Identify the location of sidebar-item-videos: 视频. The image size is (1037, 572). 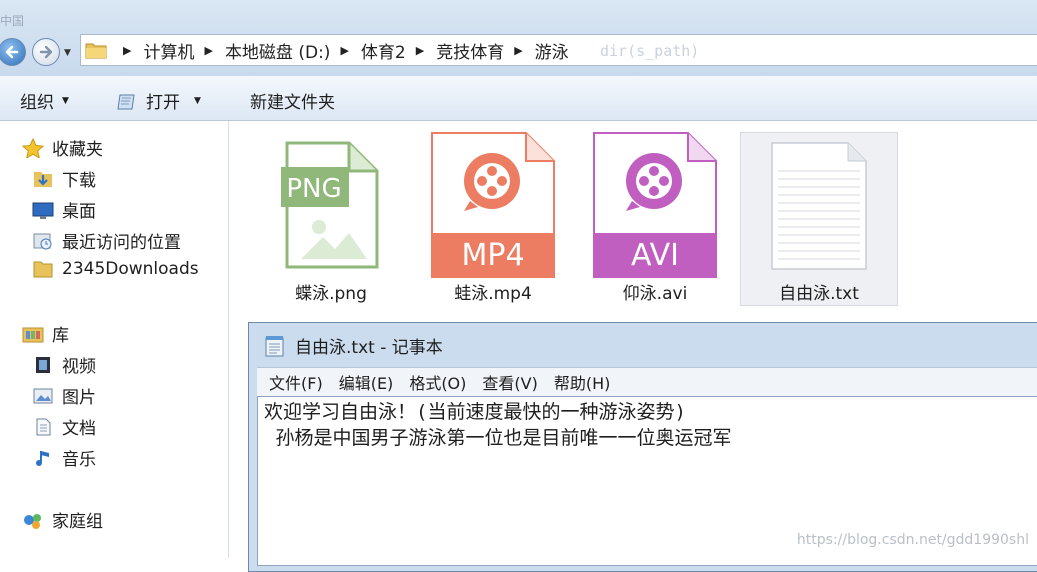
(64, 364).